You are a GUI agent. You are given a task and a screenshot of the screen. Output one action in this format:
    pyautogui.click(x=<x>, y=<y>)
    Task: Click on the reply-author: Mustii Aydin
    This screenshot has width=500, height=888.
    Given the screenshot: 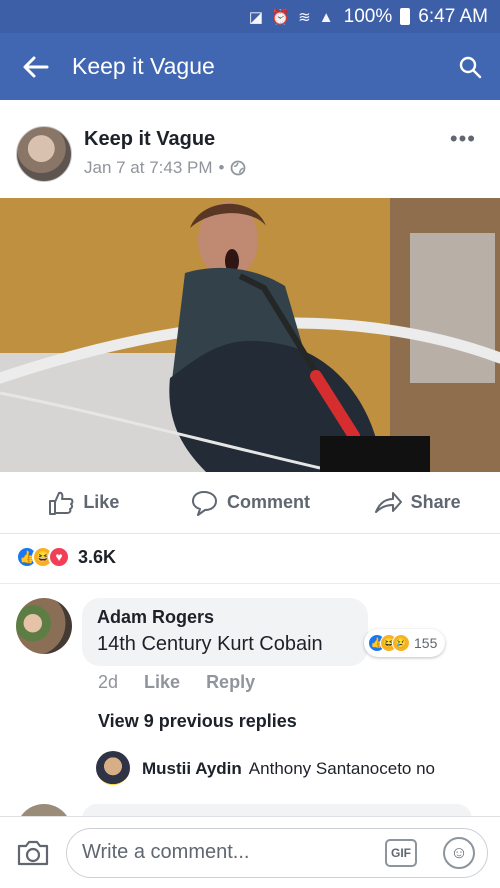 What is the action you would take?
    pyautogui.click(x=192, y=769)
    